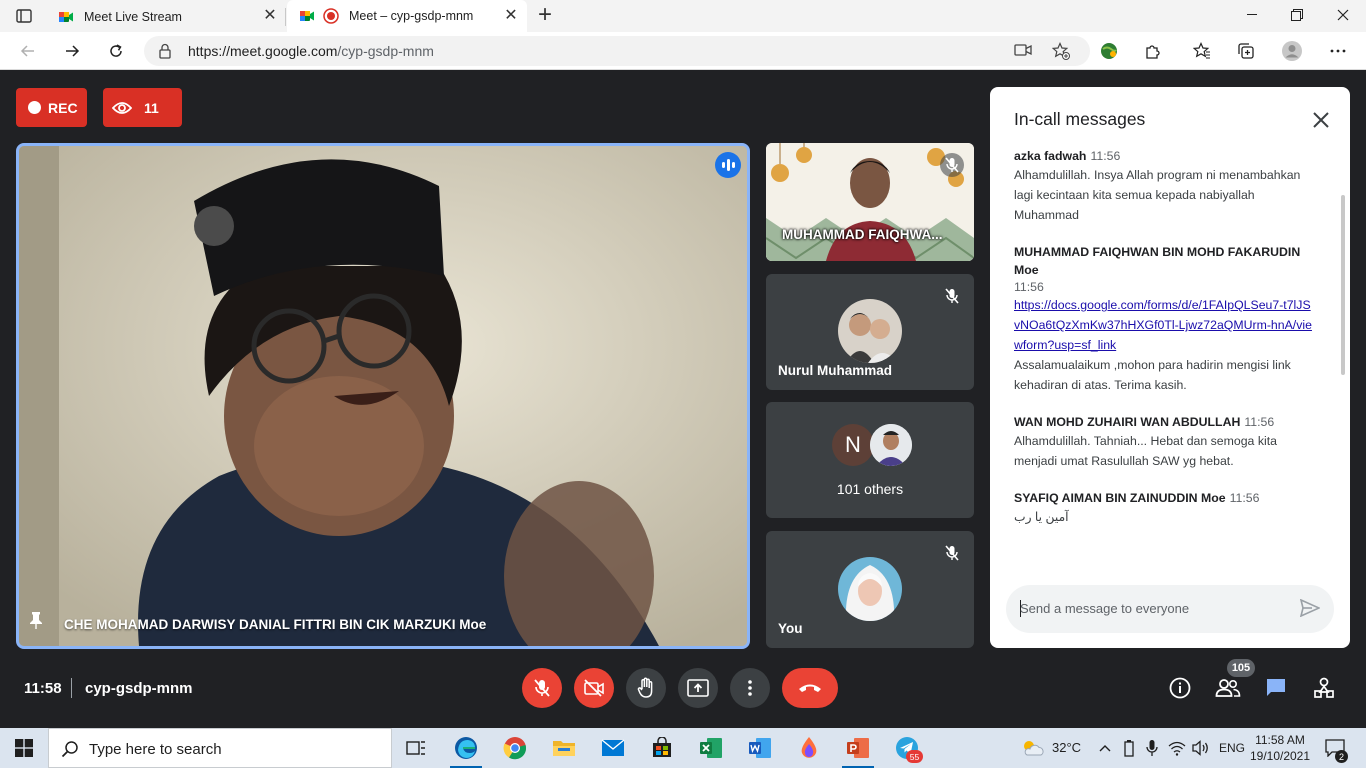  Describe the element at coordinates (1129, 748) in the screenshot. I see `battery-icon` at that location.